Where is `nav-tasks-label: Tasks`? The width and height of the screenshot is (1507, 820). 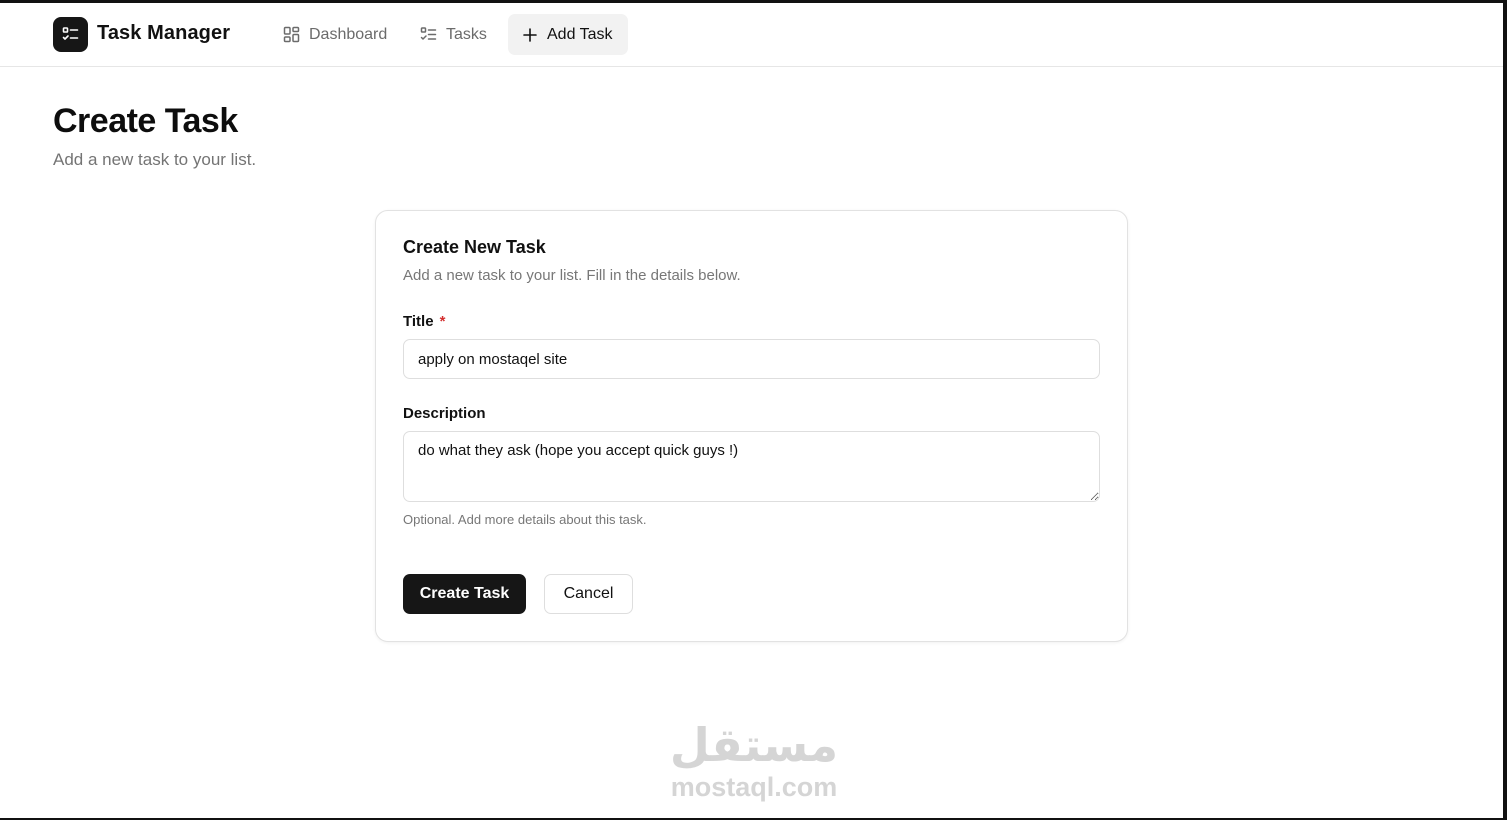 nav-tasks-label: Tasks is located at coordinates (466, 34).